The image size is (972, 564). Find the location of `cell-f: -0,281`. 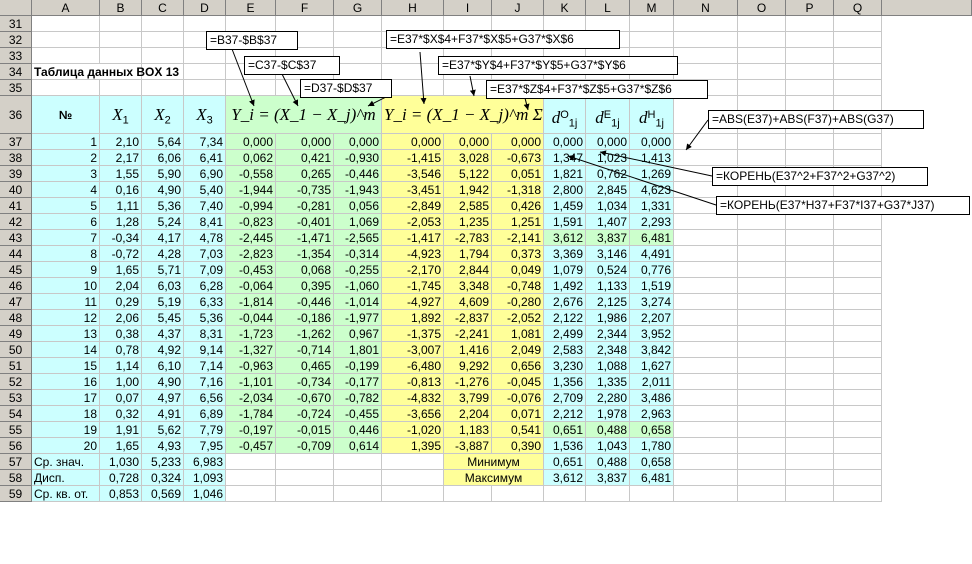

cell-f: -0,281 is located at coordinates (305, 206).